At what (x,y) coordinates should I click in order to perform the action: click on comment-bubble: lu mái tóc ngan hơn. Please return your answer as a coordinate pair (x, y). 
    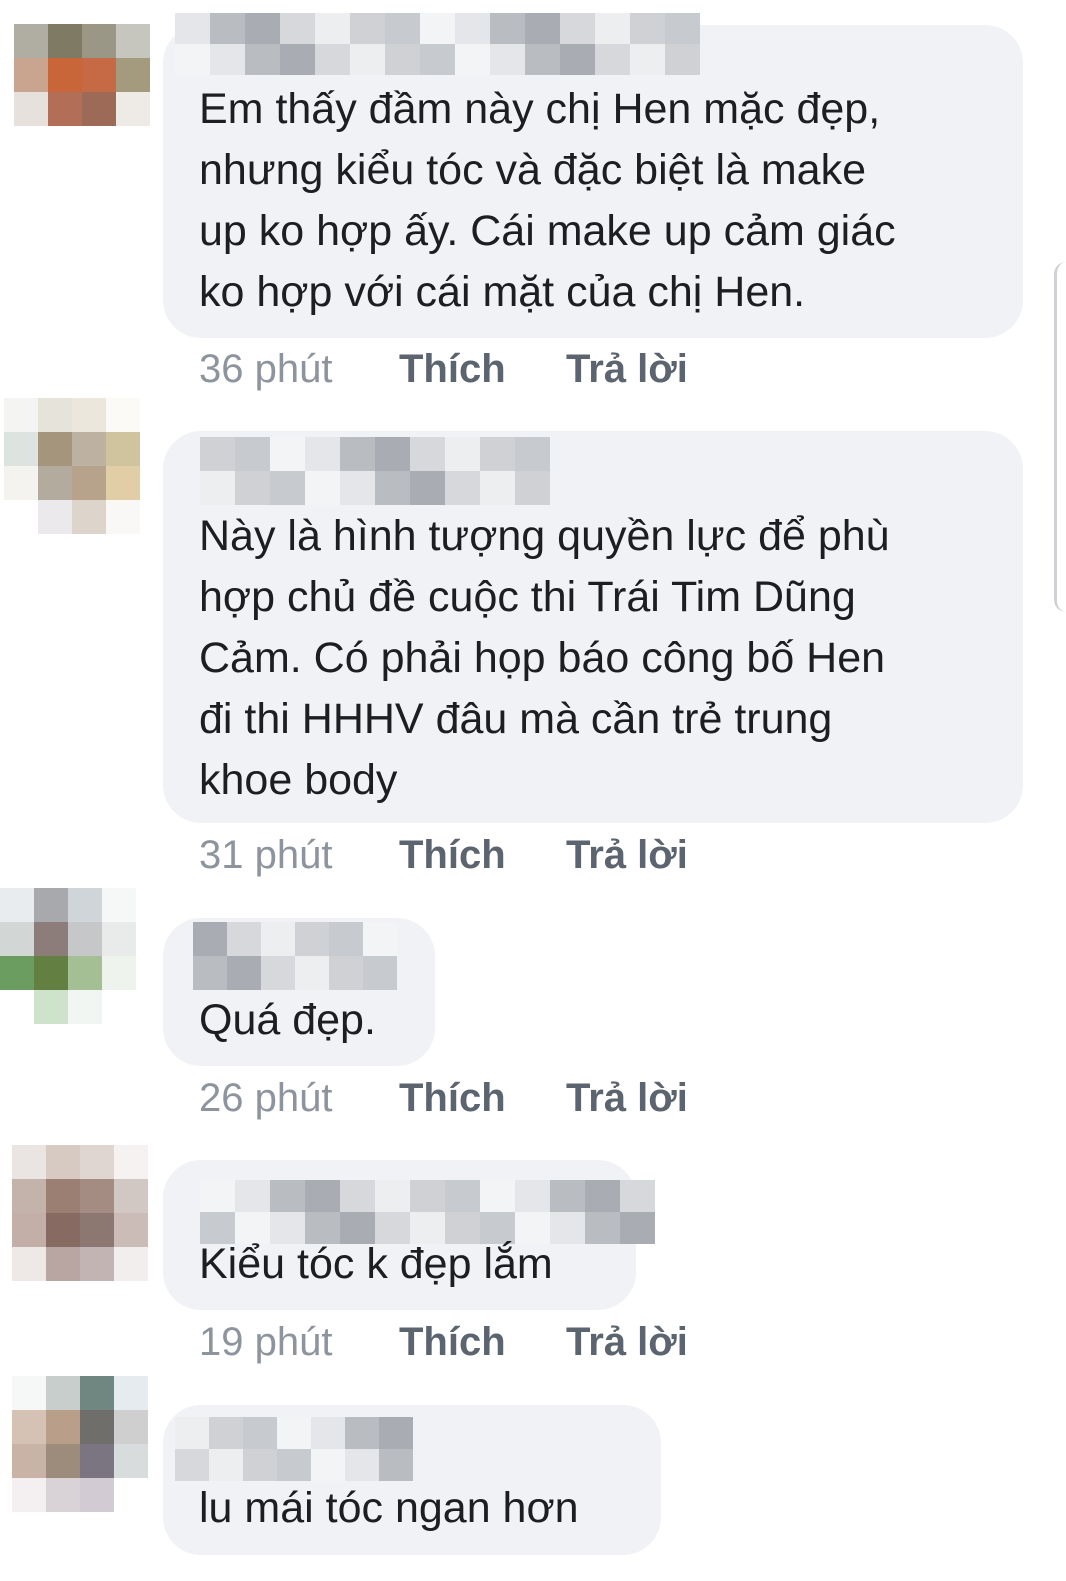
    Looking at the image, I should click on (412, 1480).